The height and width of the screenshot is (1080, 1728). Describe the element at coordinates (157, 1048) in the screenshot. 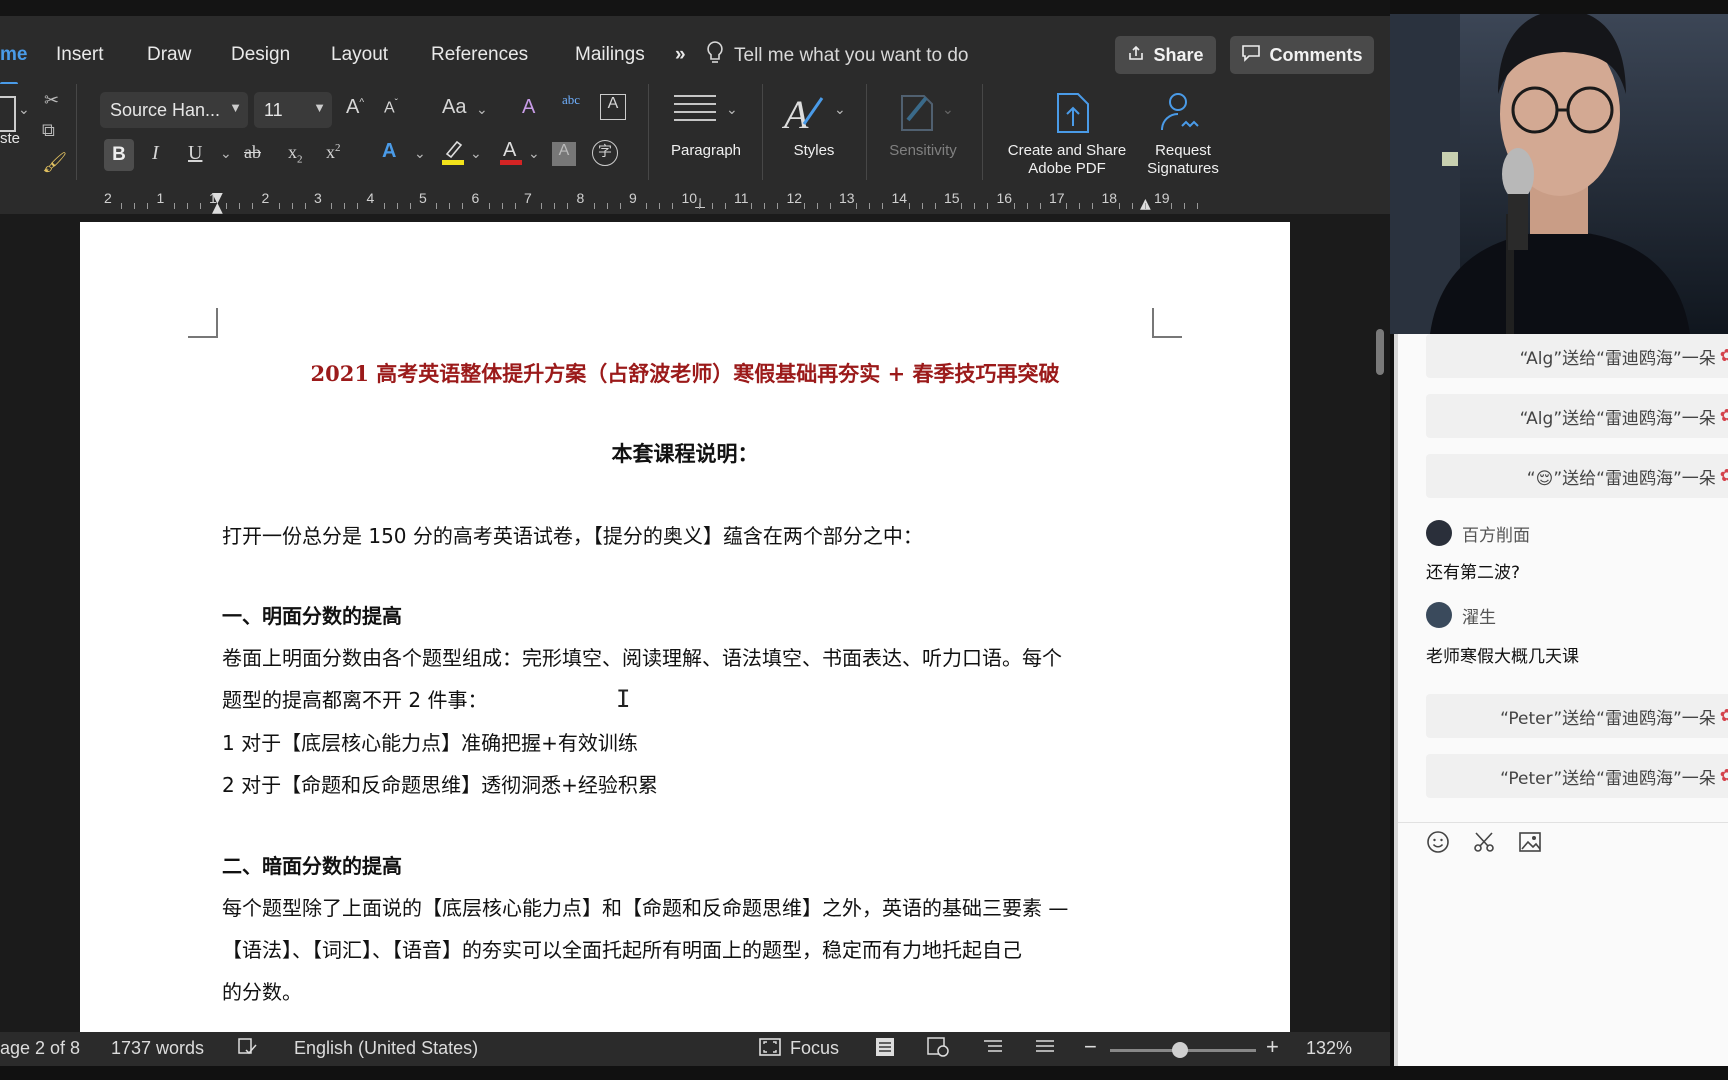

I see `word-count: 1737 words` at that location.